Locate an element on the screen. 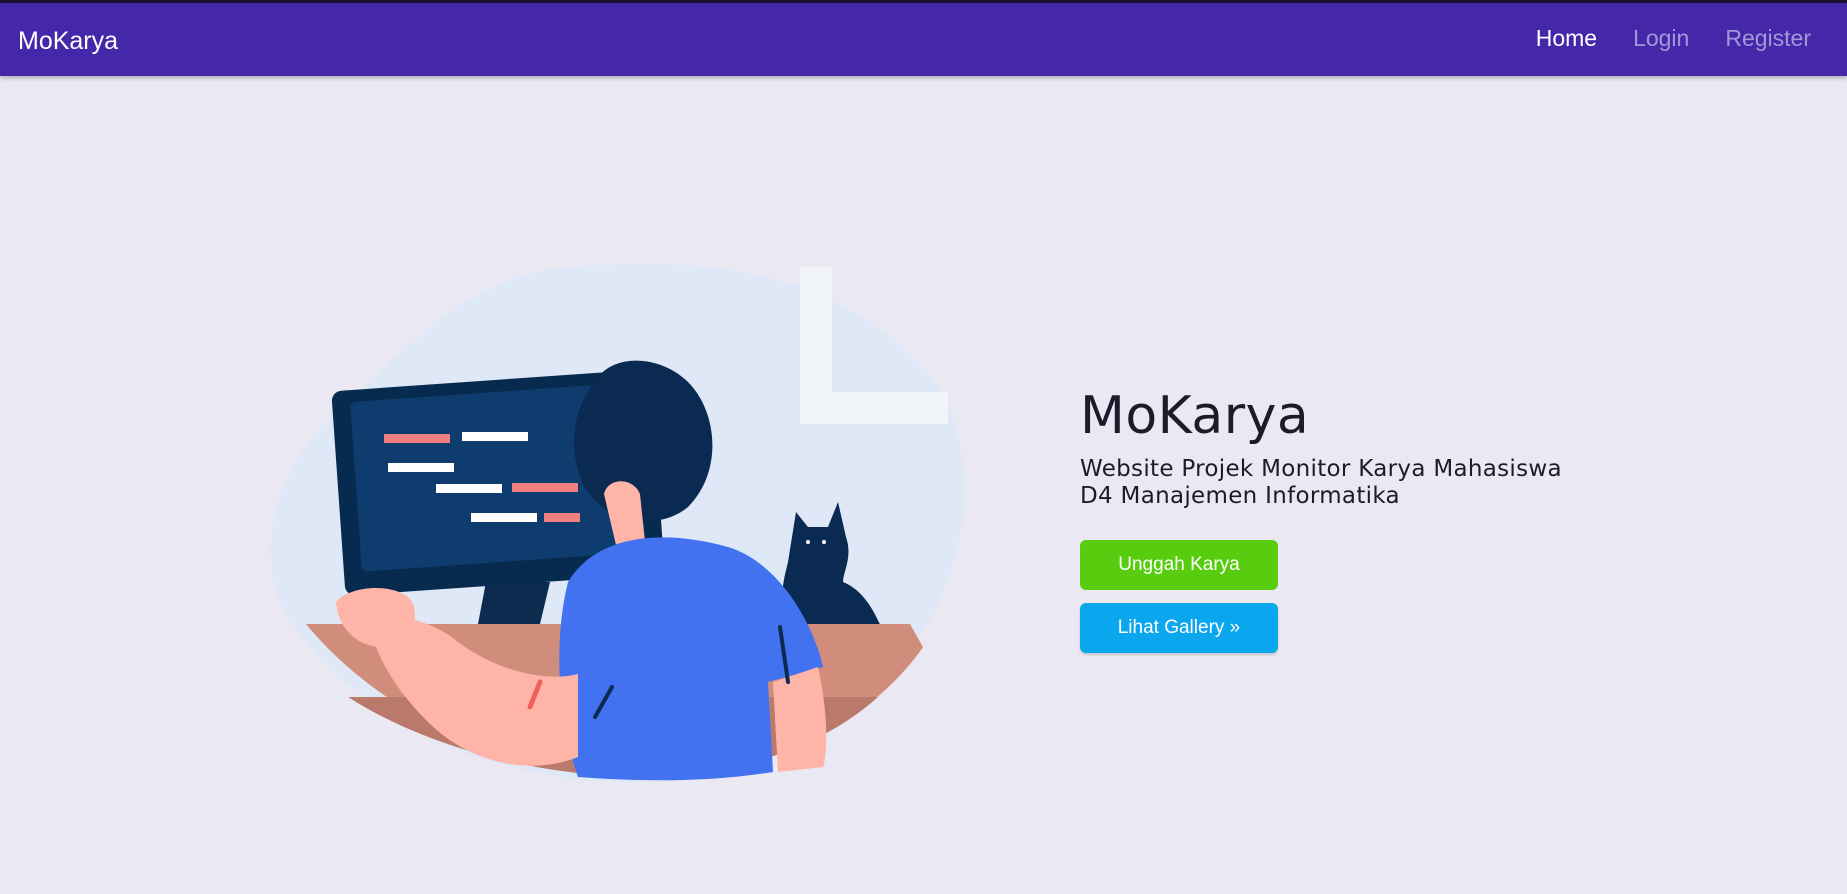 The height and width of the screenshot is (894, 1847). hero-title: MoKarya is located at coordinates (1195, 416).